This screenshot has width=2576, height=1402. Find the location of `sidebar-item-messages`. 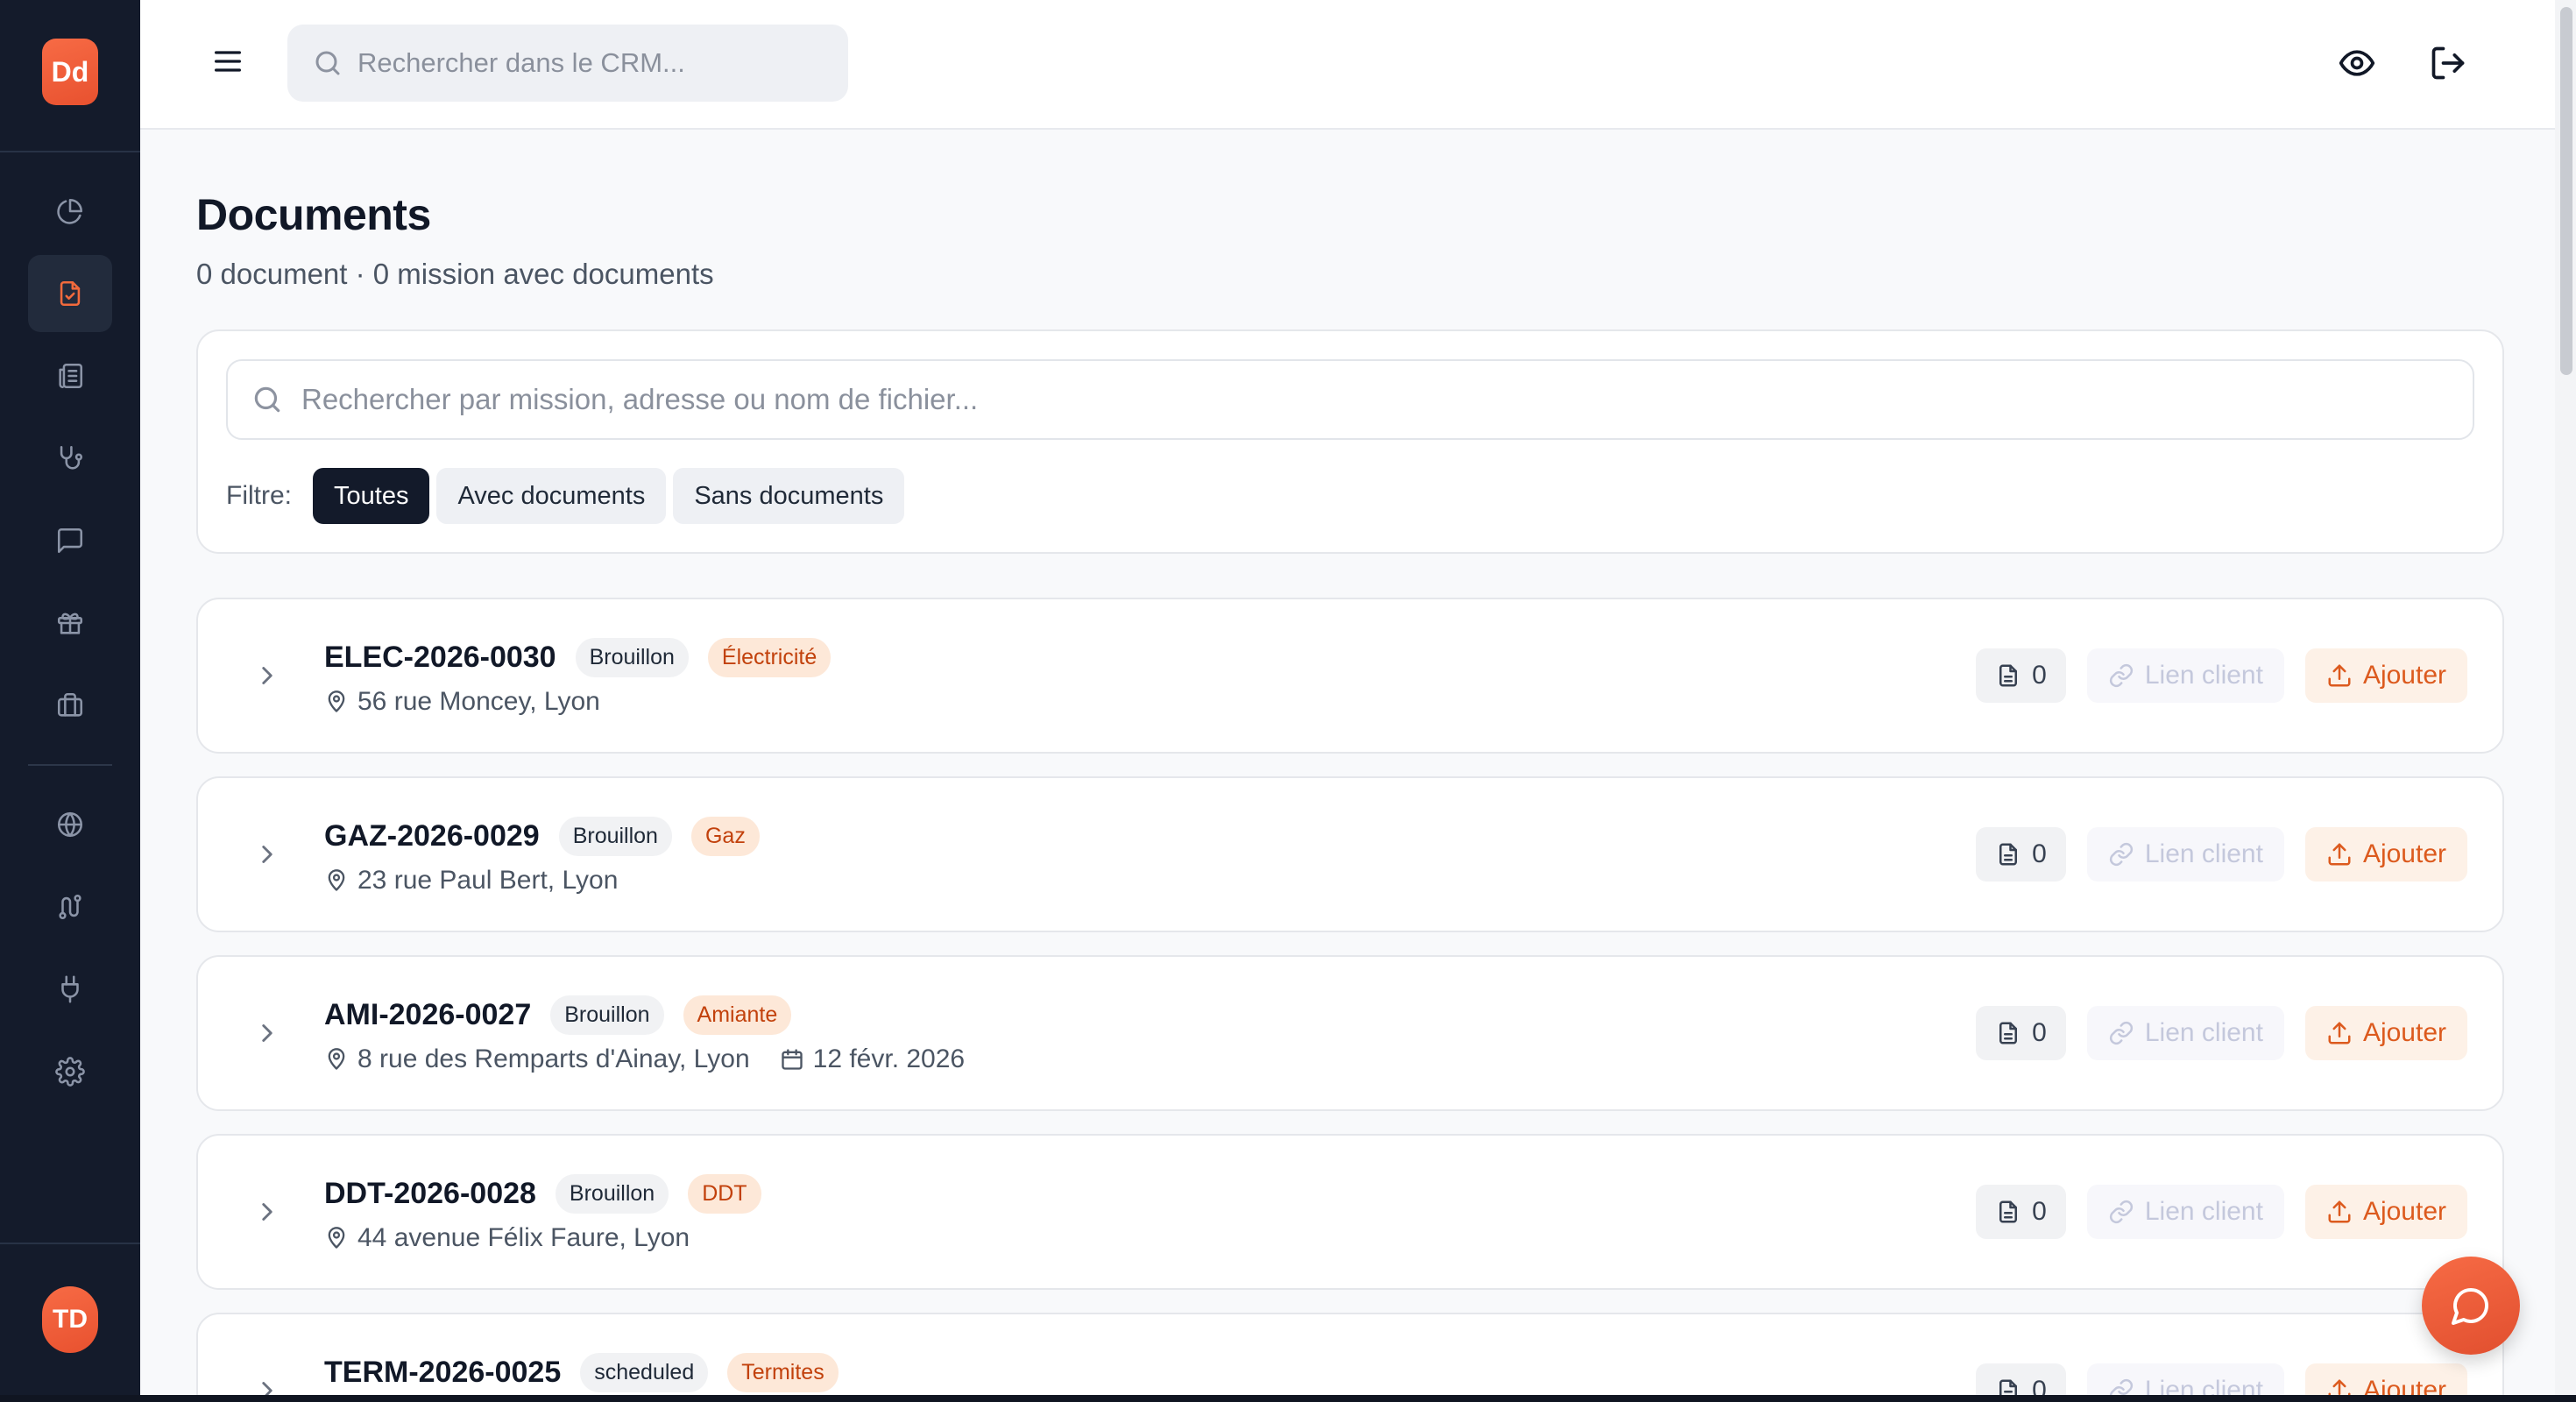

sidebar-item-messages is located at coordinates (70, 540).